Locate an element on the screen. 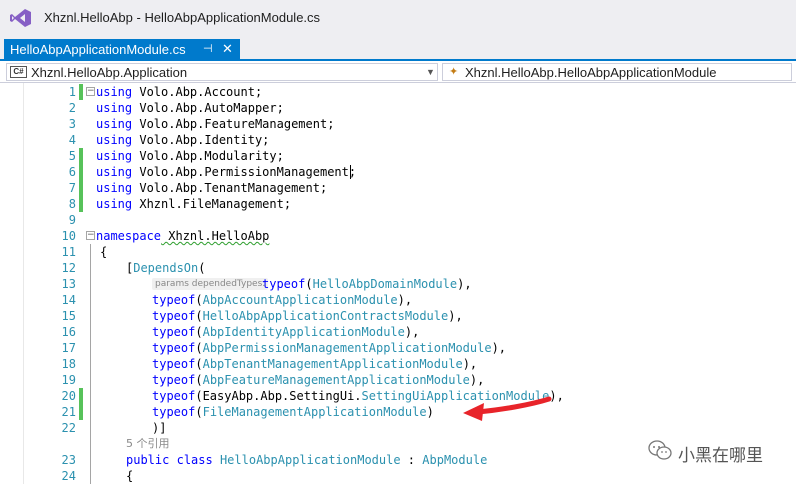  code-text: using Volo.Abp.Identity; is located at coordinates (182, 140).